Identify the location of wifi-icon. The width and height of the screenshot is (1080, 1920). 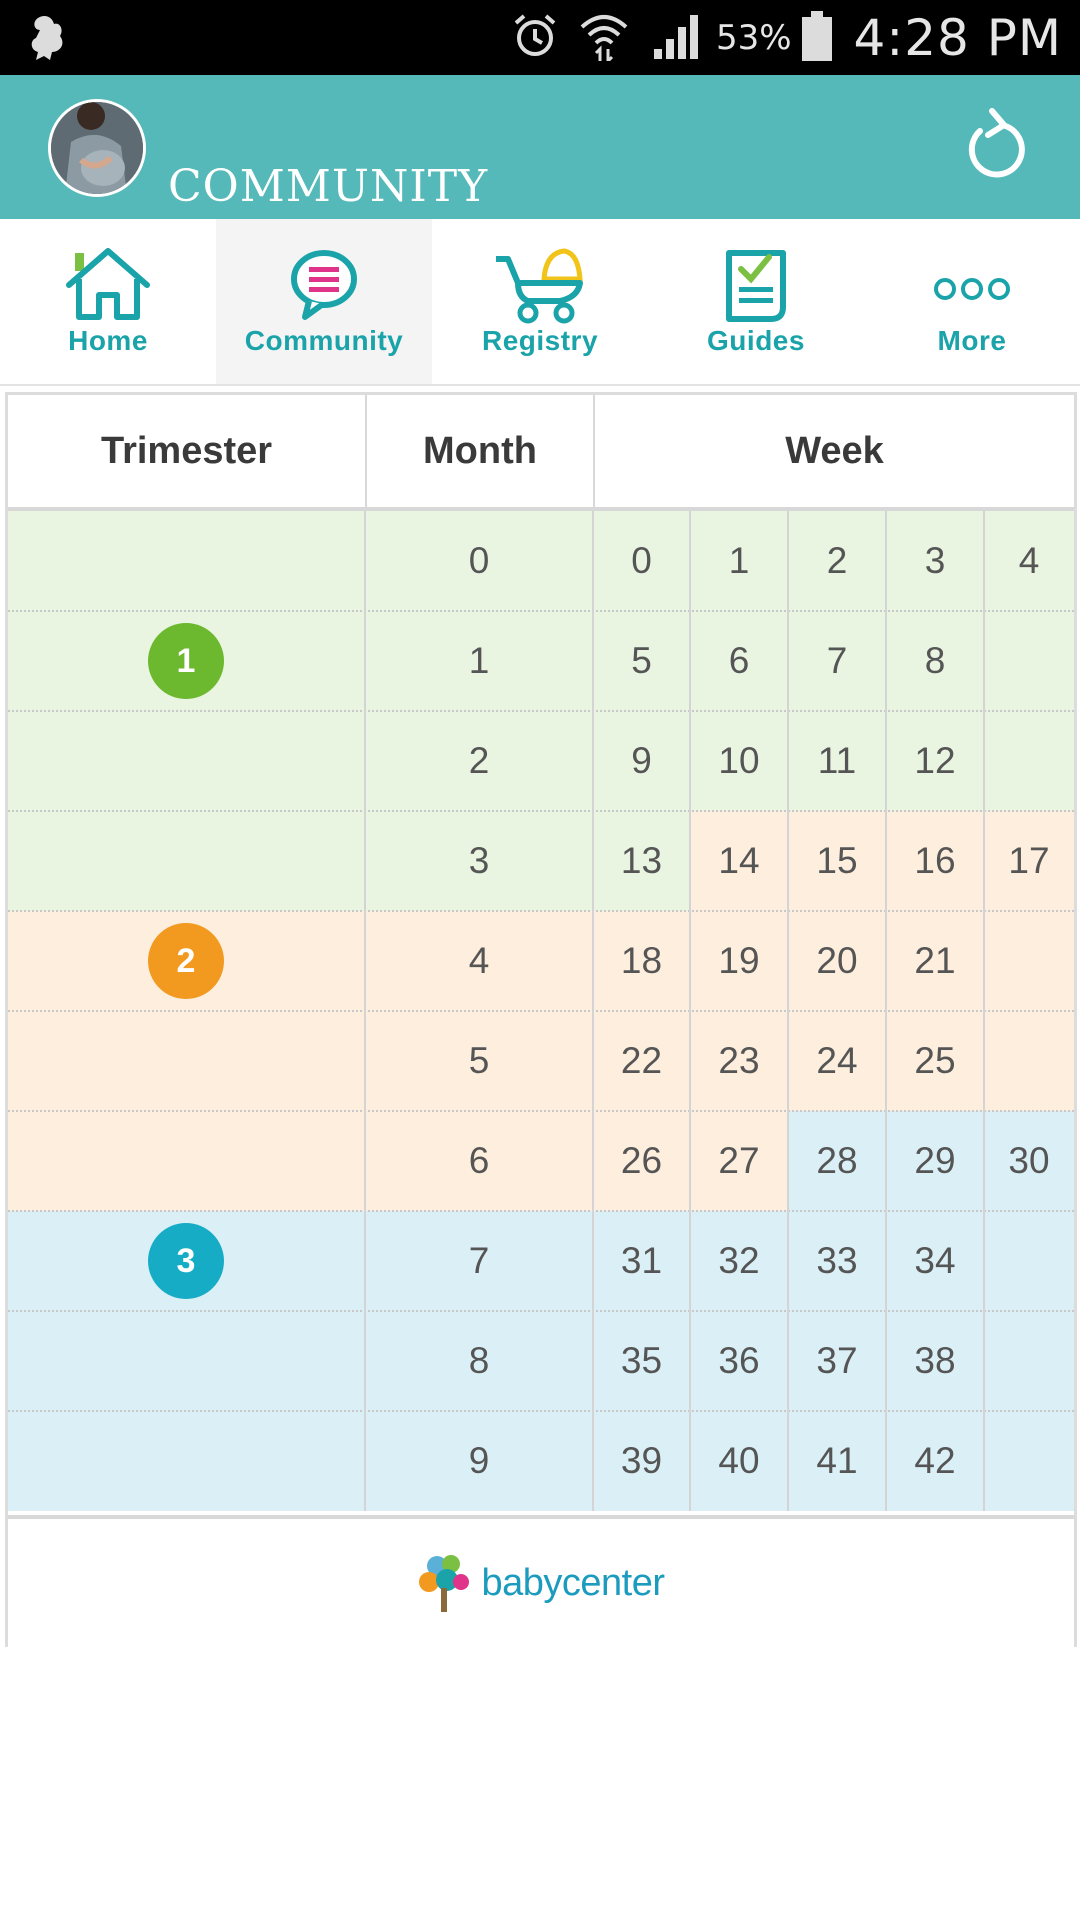
(604, 38).